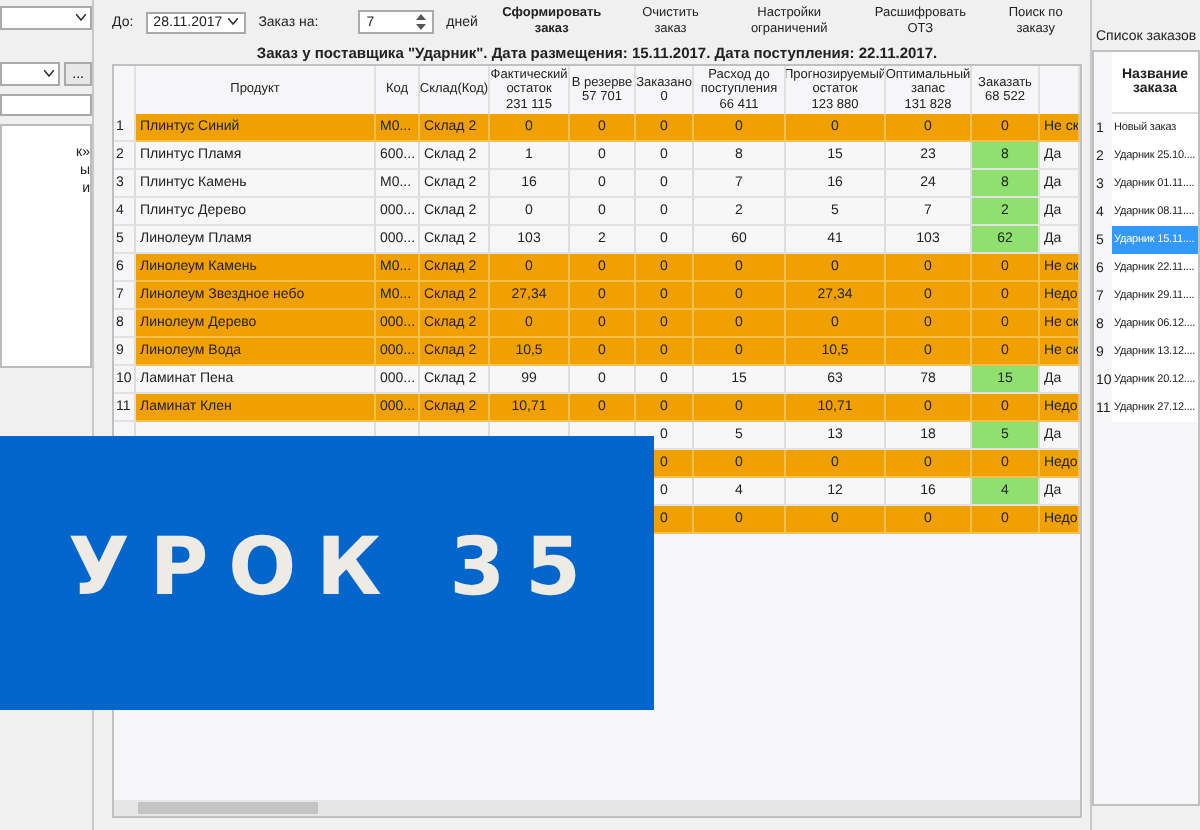  Describe the element at coordinates (421, 22) in the screenshot. I see `spinner-arrows-icon` at that location.